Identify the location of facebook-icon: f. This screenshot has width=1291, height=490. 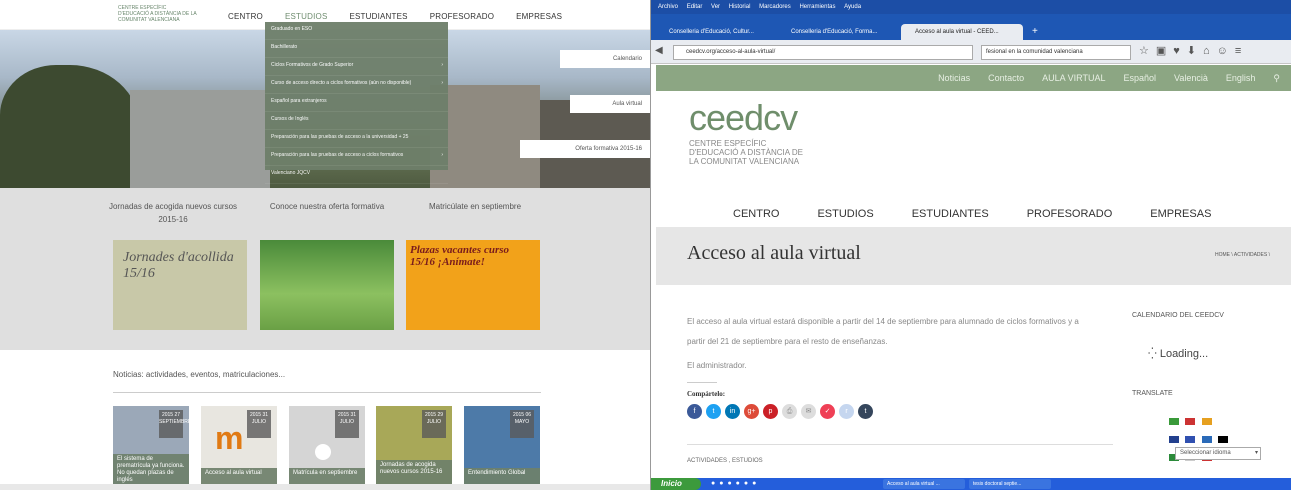
(694, 411).